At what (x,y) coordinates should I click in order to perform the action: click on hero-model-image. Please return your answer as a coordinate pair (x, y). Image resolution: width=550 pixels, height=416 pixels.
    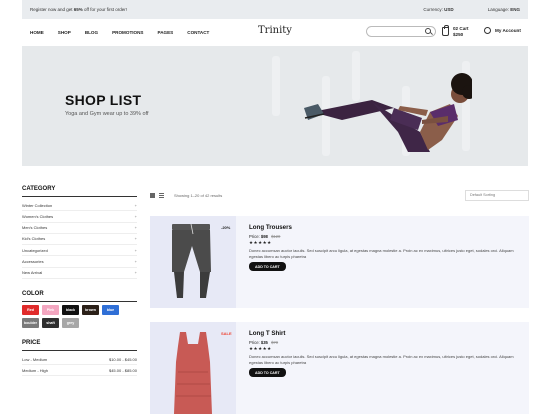
    Looking at the image, I should click on (388, 112).